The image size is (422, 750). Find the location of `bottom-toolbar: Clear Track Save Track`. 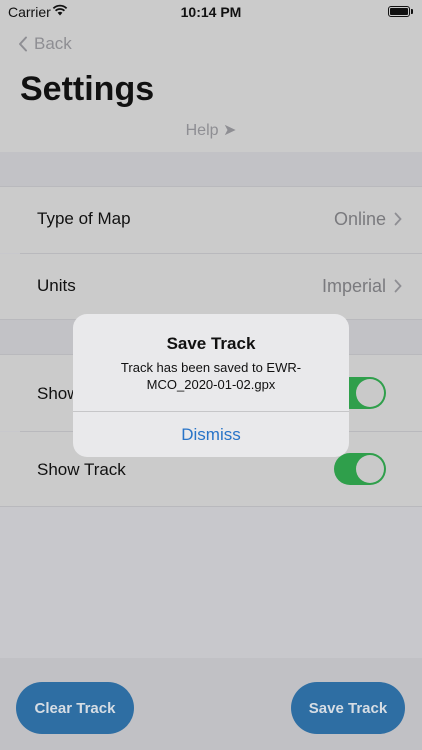

bottom-toolbar: Clear Track Save Track is located at coordinates (211, 704).